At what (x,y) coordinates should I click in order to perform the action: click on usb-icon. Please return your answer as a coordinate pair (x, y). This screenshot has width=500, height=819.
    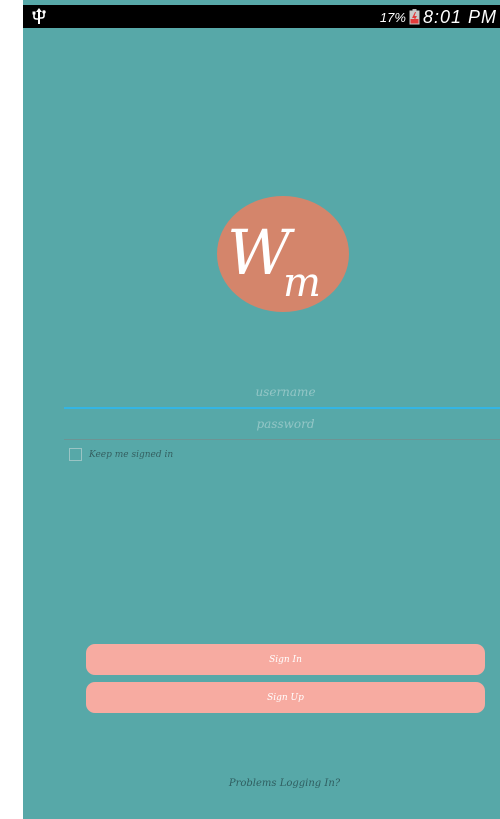
    Looking at the image, I should click on (39, 16).